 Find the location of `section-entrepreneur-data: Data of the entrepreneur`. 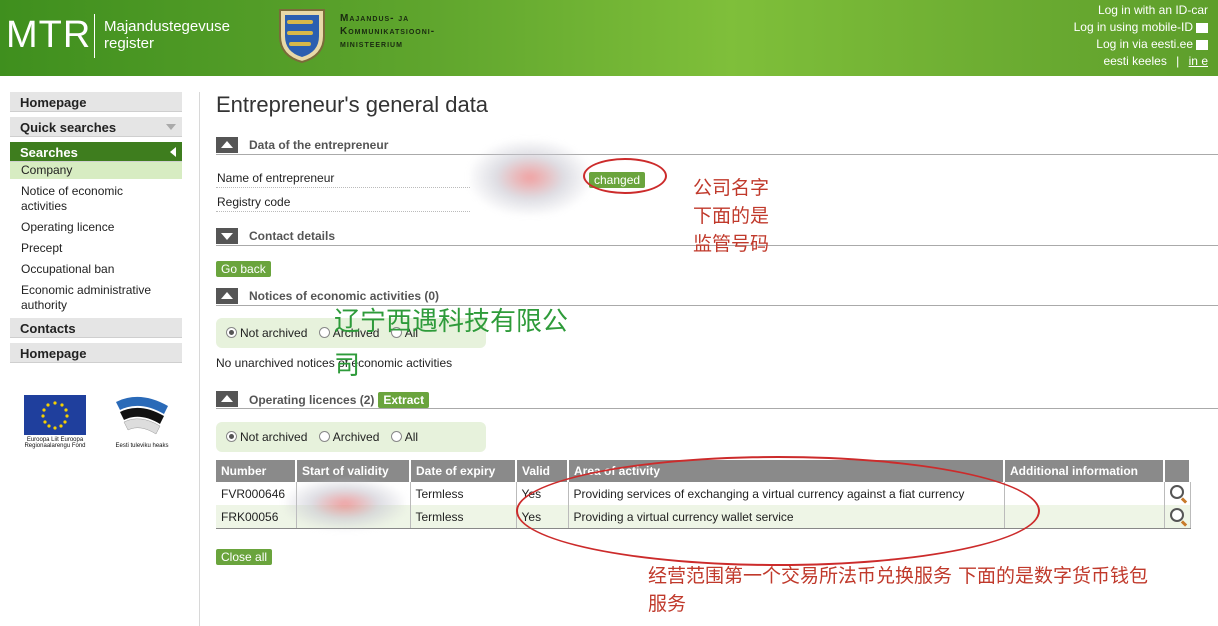

section-entrepreneur-data: Data of the entrepreneur is located at coordinates (717, 146).